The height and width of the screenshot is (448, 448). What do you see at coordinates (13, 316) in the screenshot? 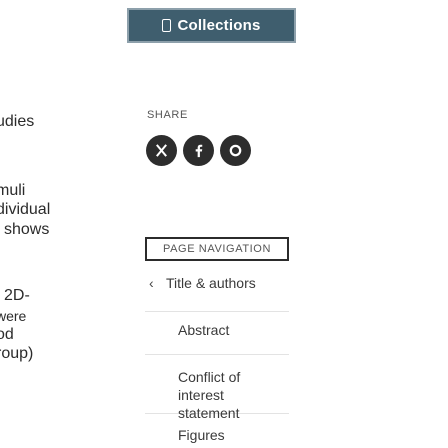
I see `article-text-line: were` at bounding box center [13, 316].